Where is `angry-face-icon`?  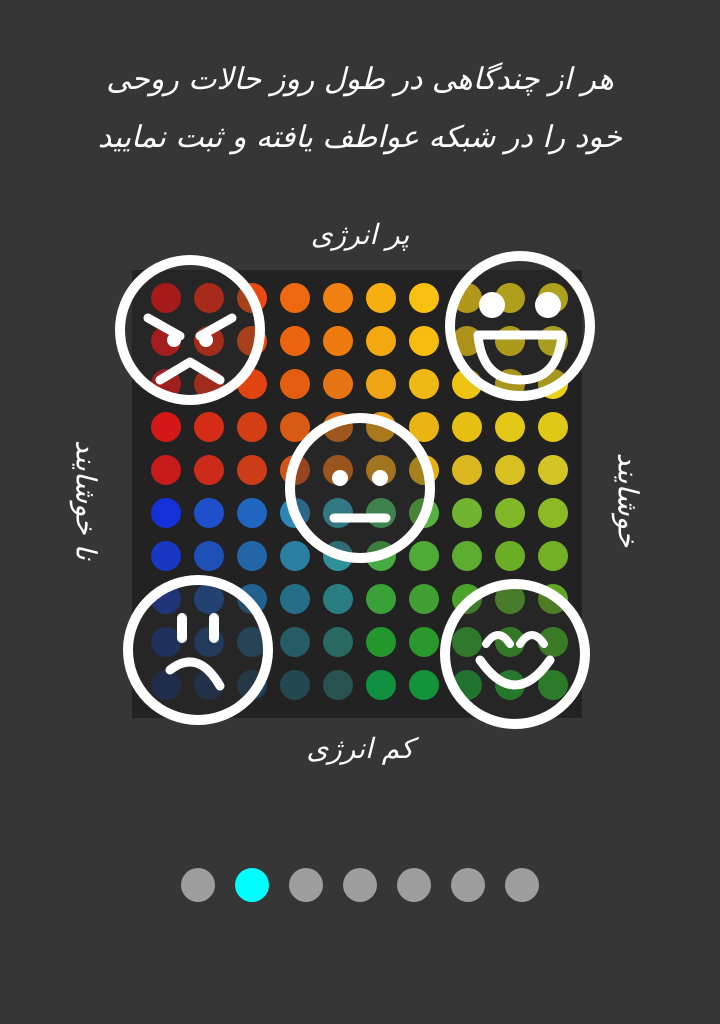
angry-face-icon is located at coordinates (190, 330).